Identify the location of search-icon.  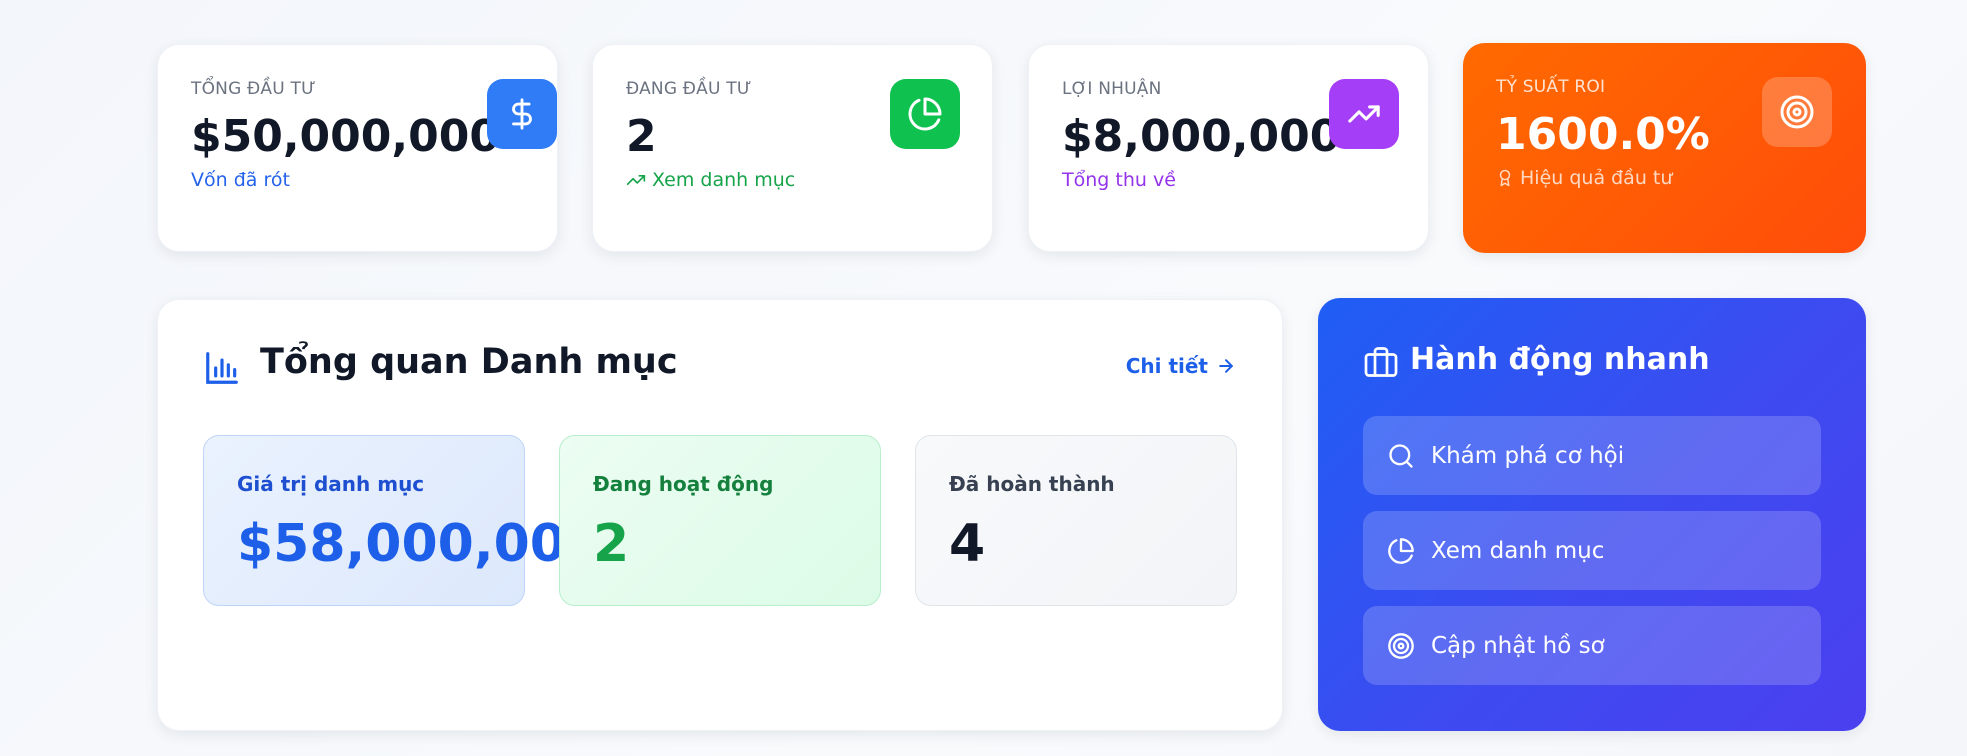
(1401, 456).